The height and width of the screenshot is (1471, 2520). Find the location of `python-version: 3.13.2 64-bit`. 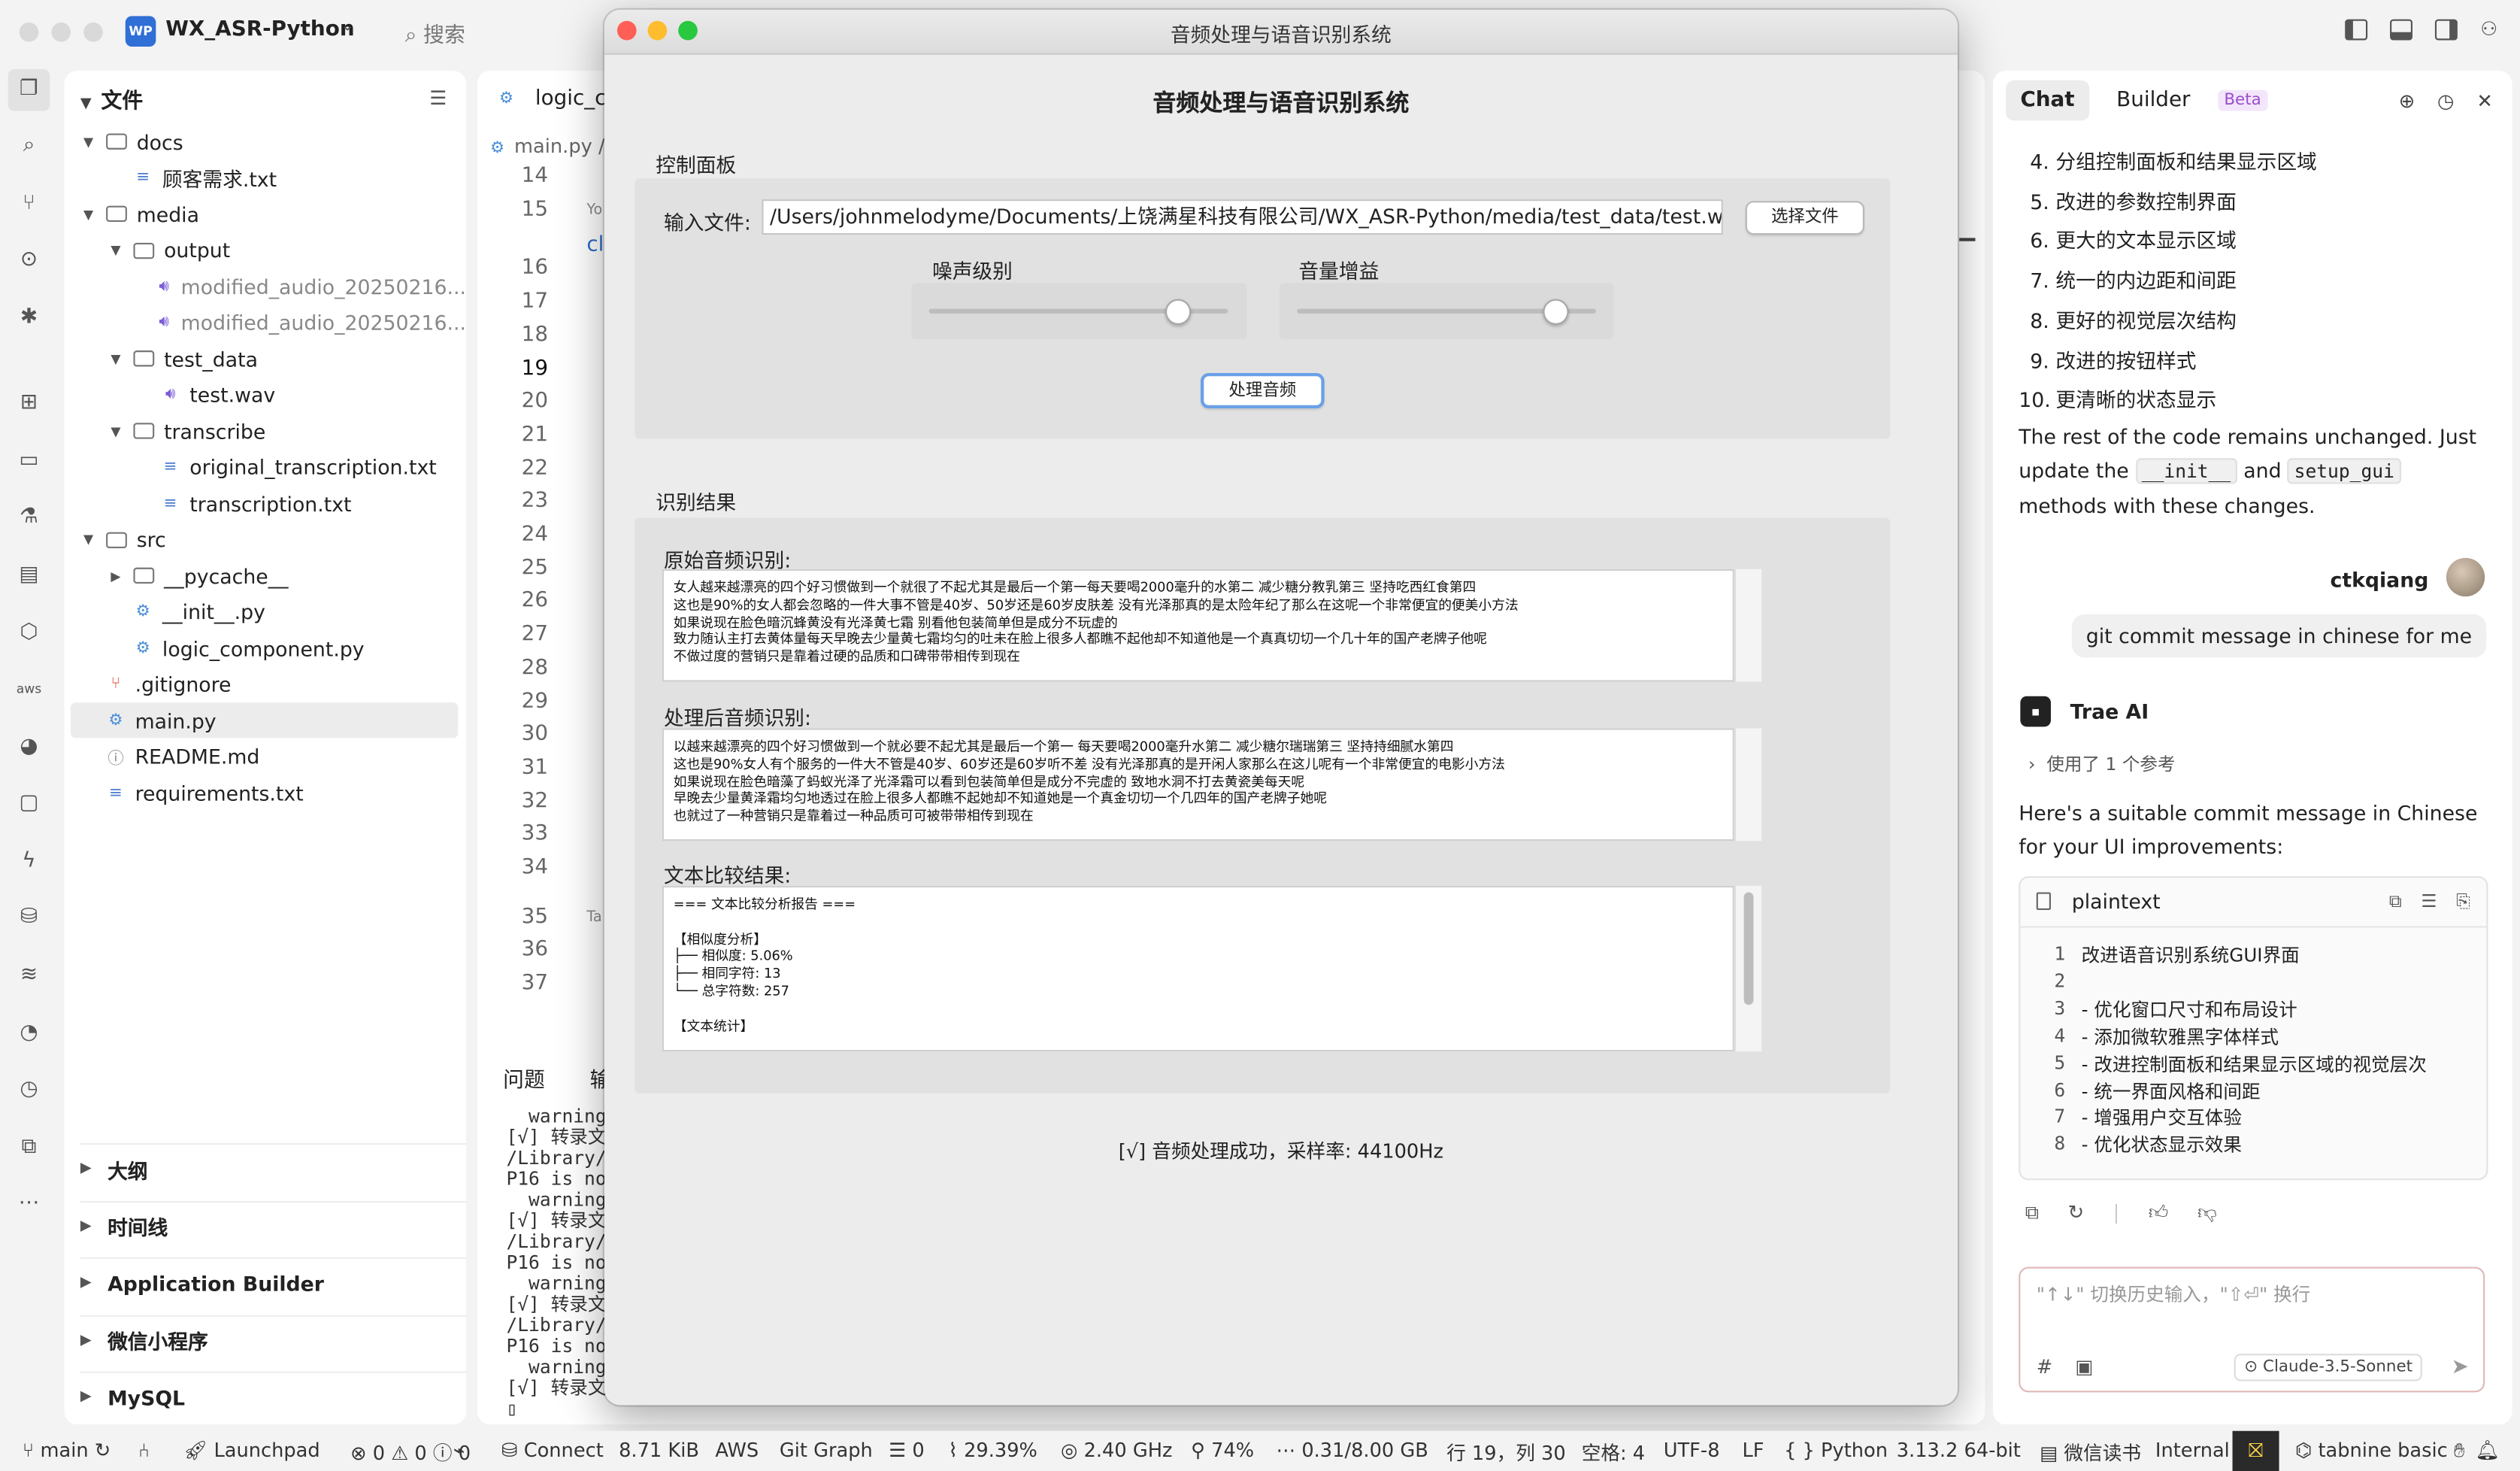

python-version: 3.13.2 64-bit is located at coordinates (1959, 1450).